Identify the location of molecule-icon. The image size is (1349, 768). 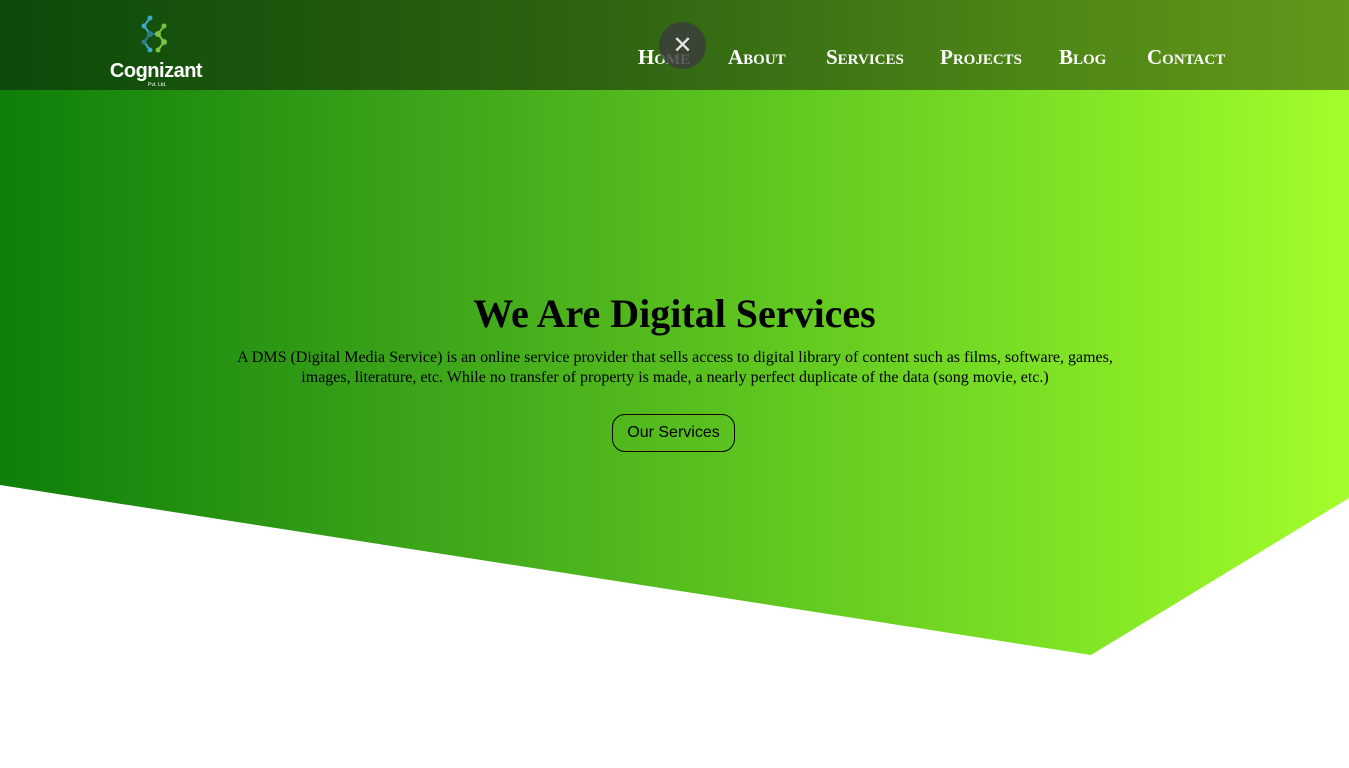
(154, 34).